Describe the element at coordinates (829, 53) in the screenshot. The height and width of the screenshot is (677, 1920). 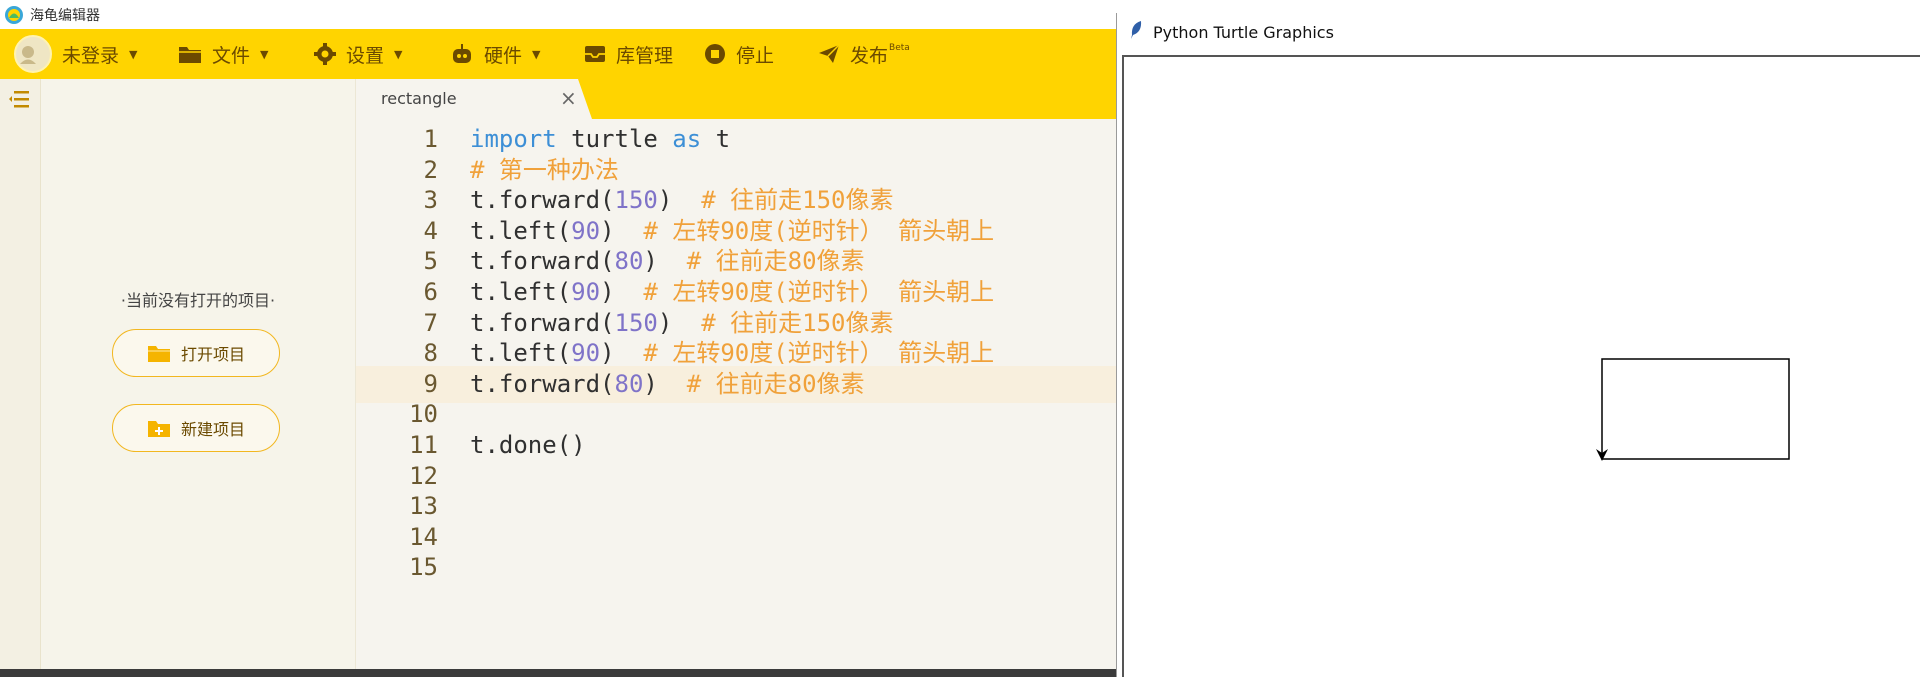
I see `paper-plane-icon` at that location.